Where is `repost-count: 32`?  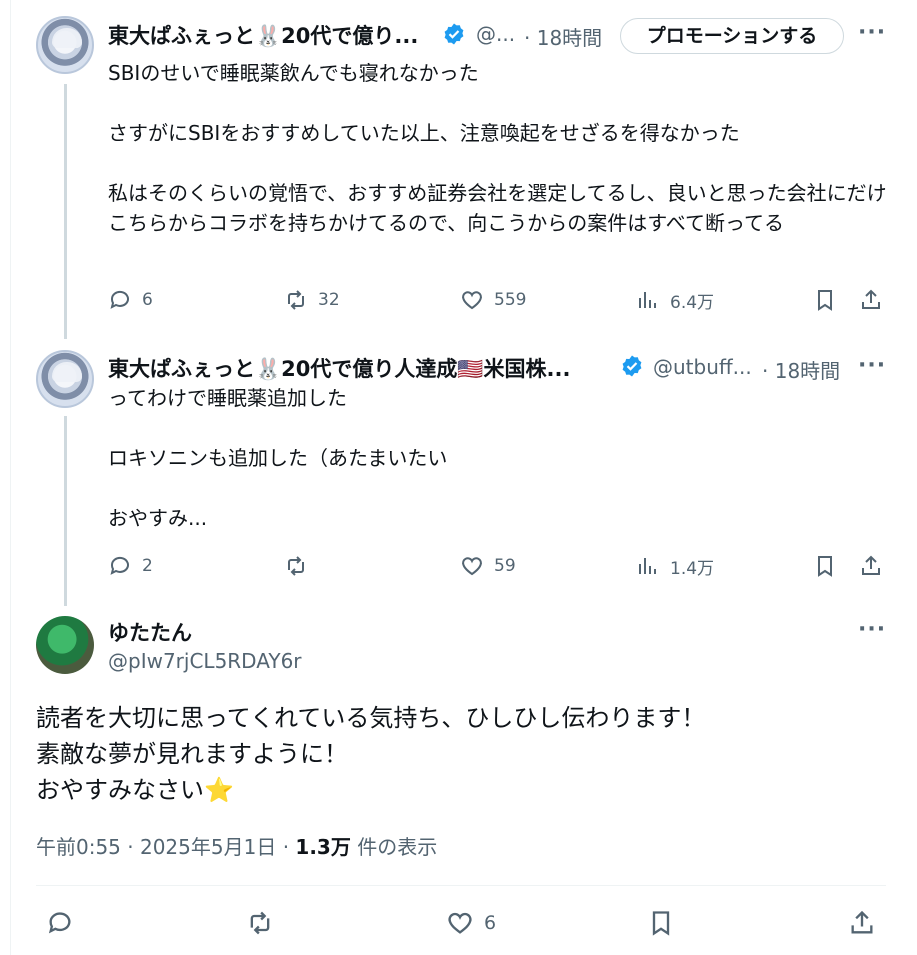 repost-count: 32 is located at coordinates (329, 300).